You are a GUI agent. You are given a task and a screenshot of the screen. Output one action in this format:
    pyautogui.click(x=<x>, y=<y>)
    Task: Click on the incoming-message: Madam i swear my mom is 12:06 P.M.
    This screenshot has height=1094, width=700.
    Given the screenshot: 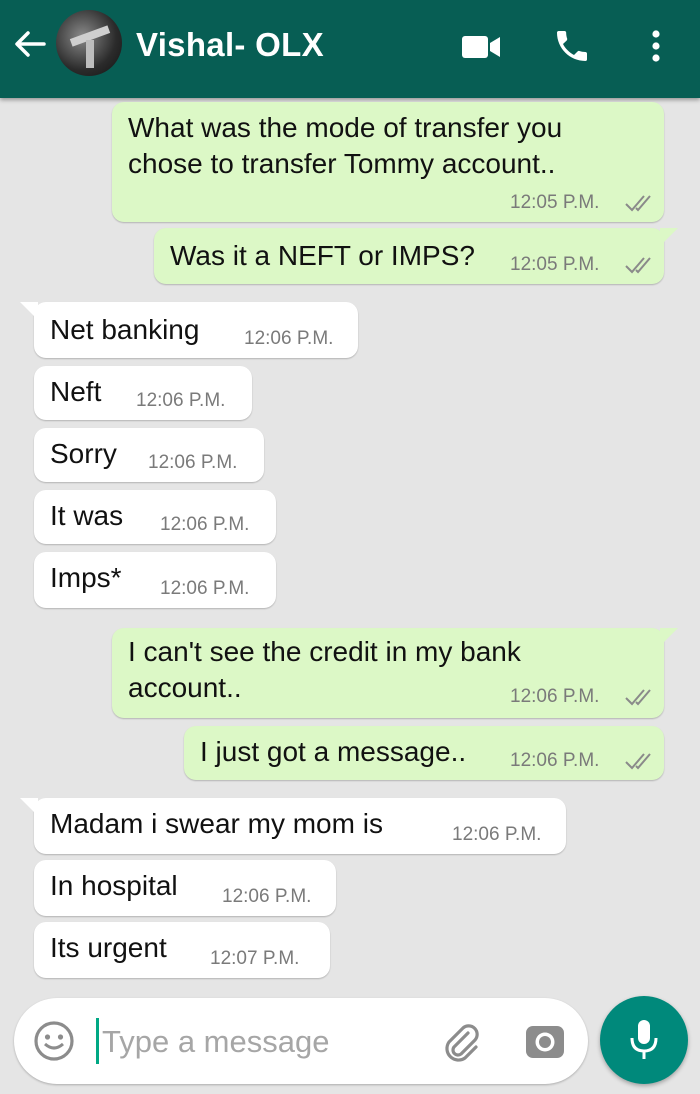 What is the action you would take?
    pyautogui.click(x=293, y=826)
    